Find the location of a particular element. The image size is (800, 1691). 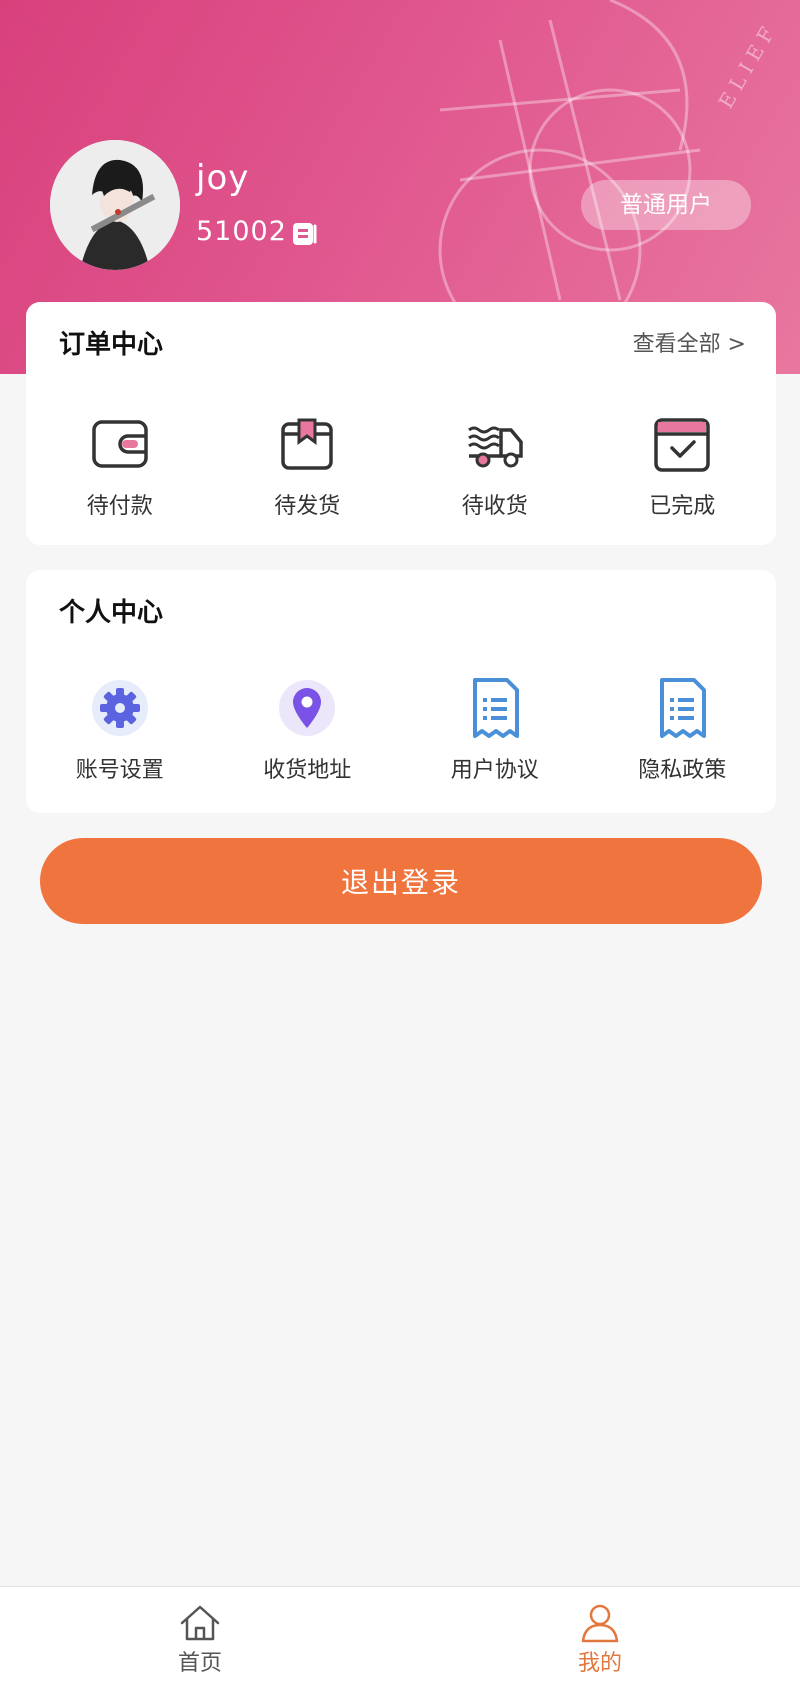

privacy-policy-item: 隐私政策 is located at coordinates (683, 730).